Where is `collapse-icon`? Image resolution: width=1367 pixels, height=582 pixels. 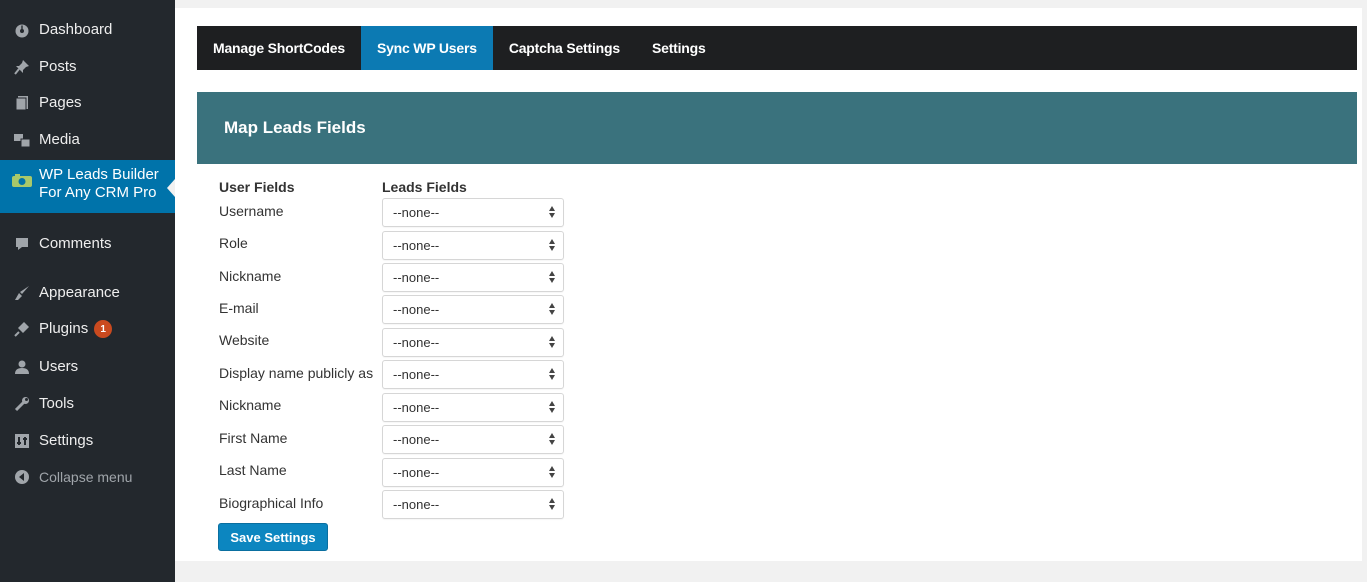 collapse-icon is located at coordinates (22, 477).